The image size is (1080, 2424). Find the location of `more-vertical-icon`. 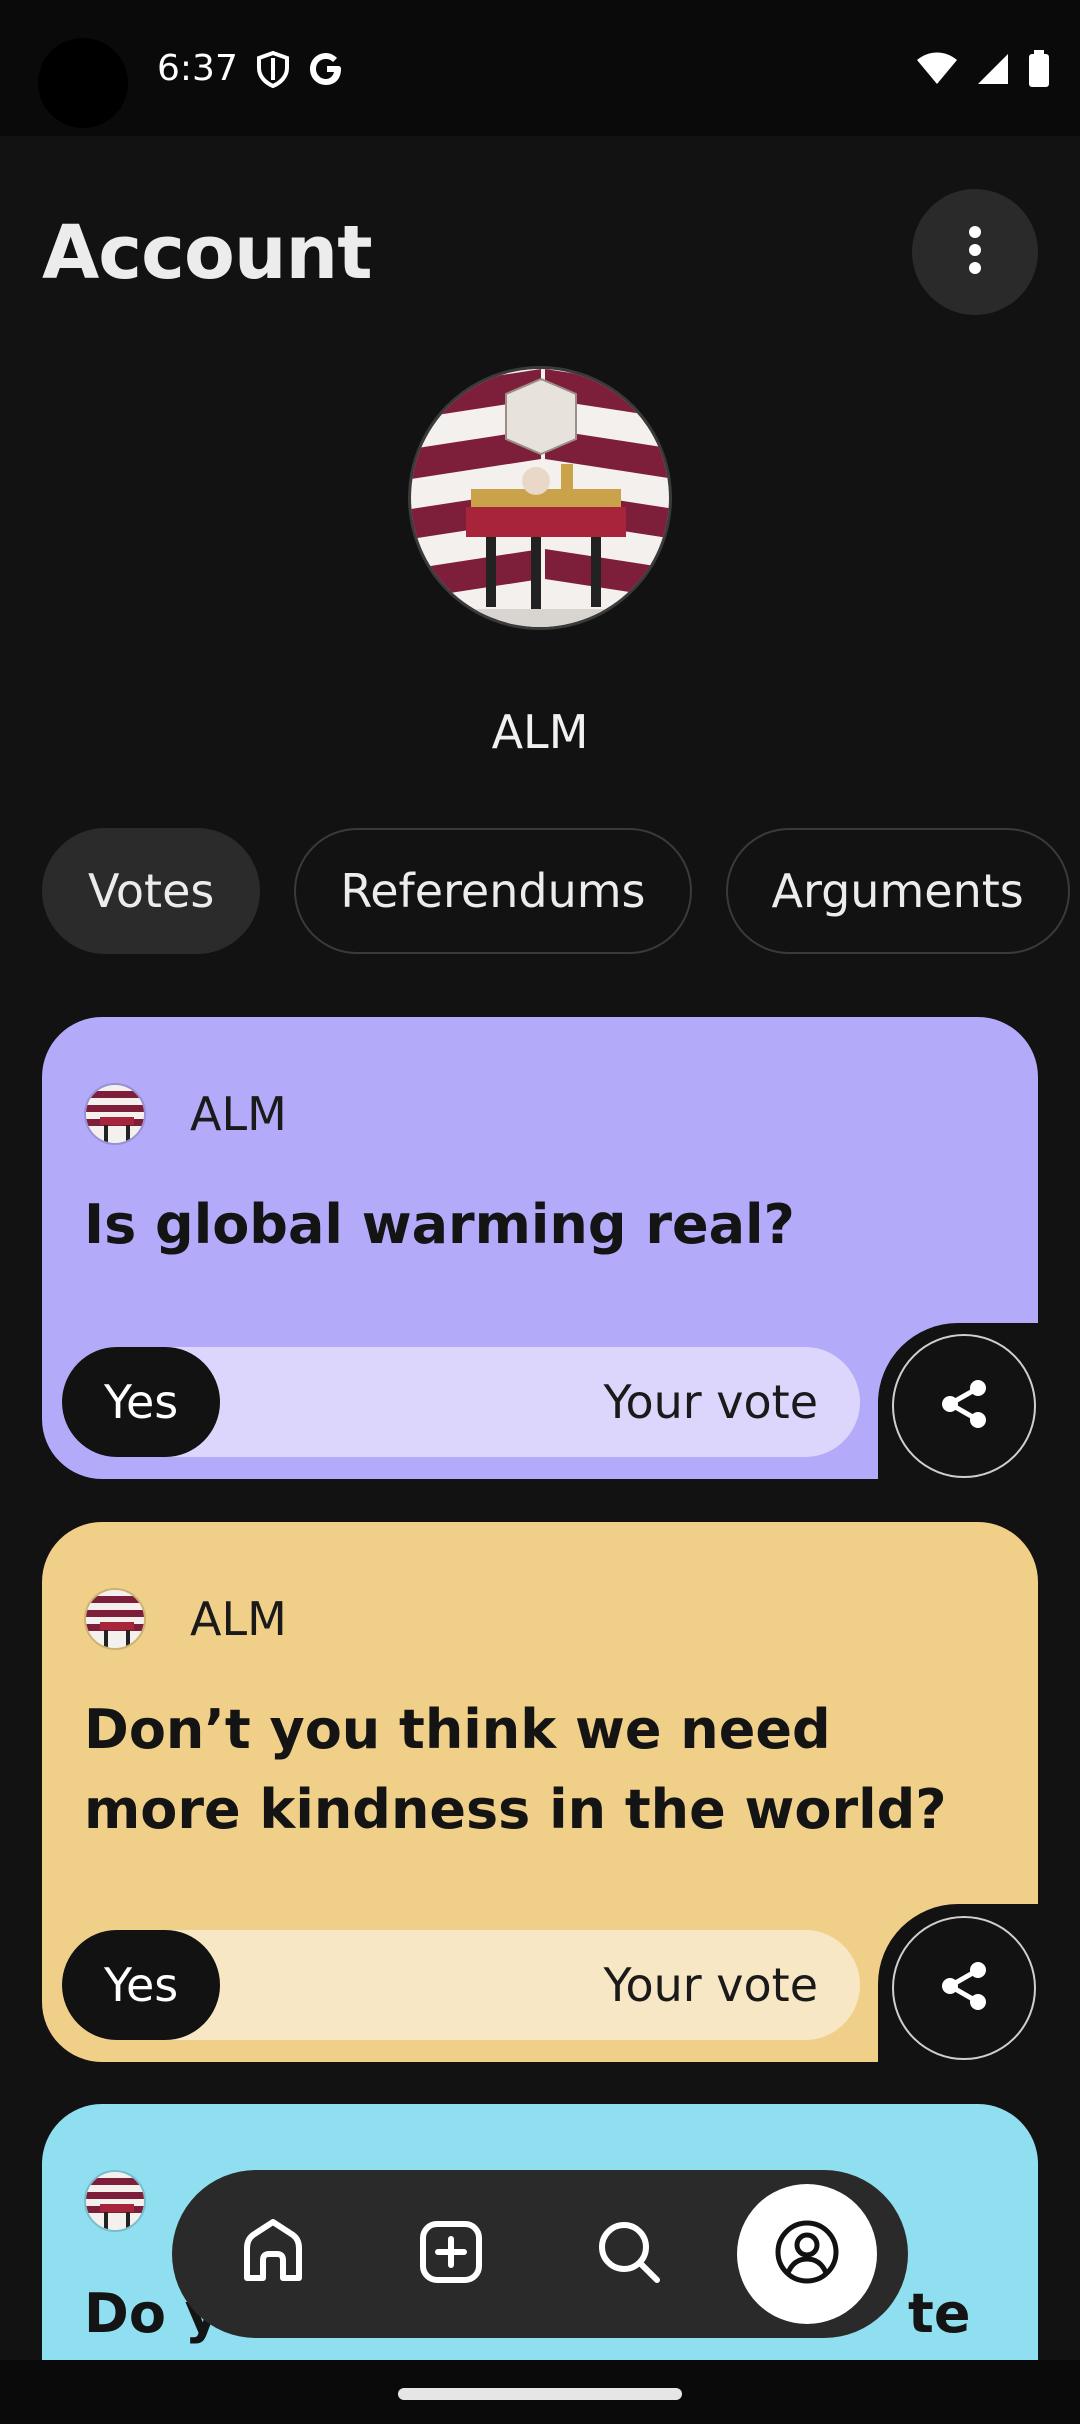

more-vertical-icon is located at coordinates (975, 252).